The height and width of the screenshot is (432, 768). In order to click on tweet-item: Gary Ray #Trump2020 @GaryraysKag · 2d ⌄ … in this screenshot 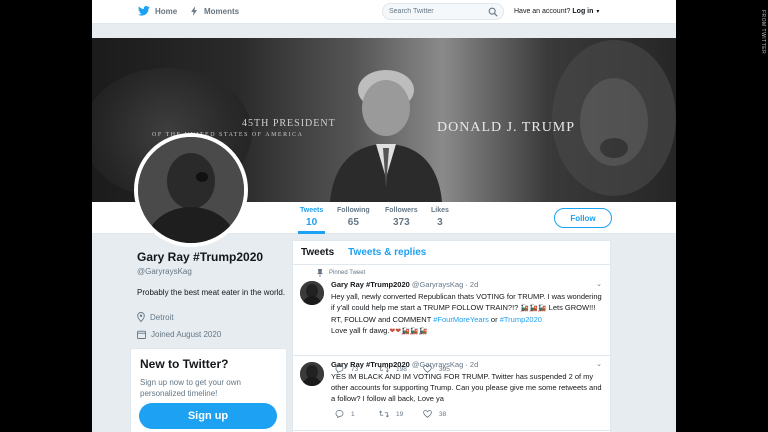, I will do `click(451, 393)`.